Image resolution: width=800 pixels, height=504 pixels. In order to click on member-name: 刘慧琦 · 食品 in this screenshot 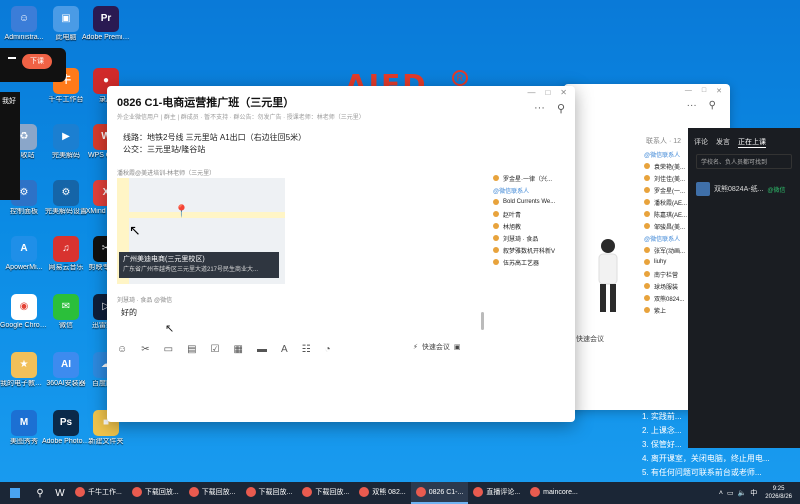, I will do `click(521, 239)`.